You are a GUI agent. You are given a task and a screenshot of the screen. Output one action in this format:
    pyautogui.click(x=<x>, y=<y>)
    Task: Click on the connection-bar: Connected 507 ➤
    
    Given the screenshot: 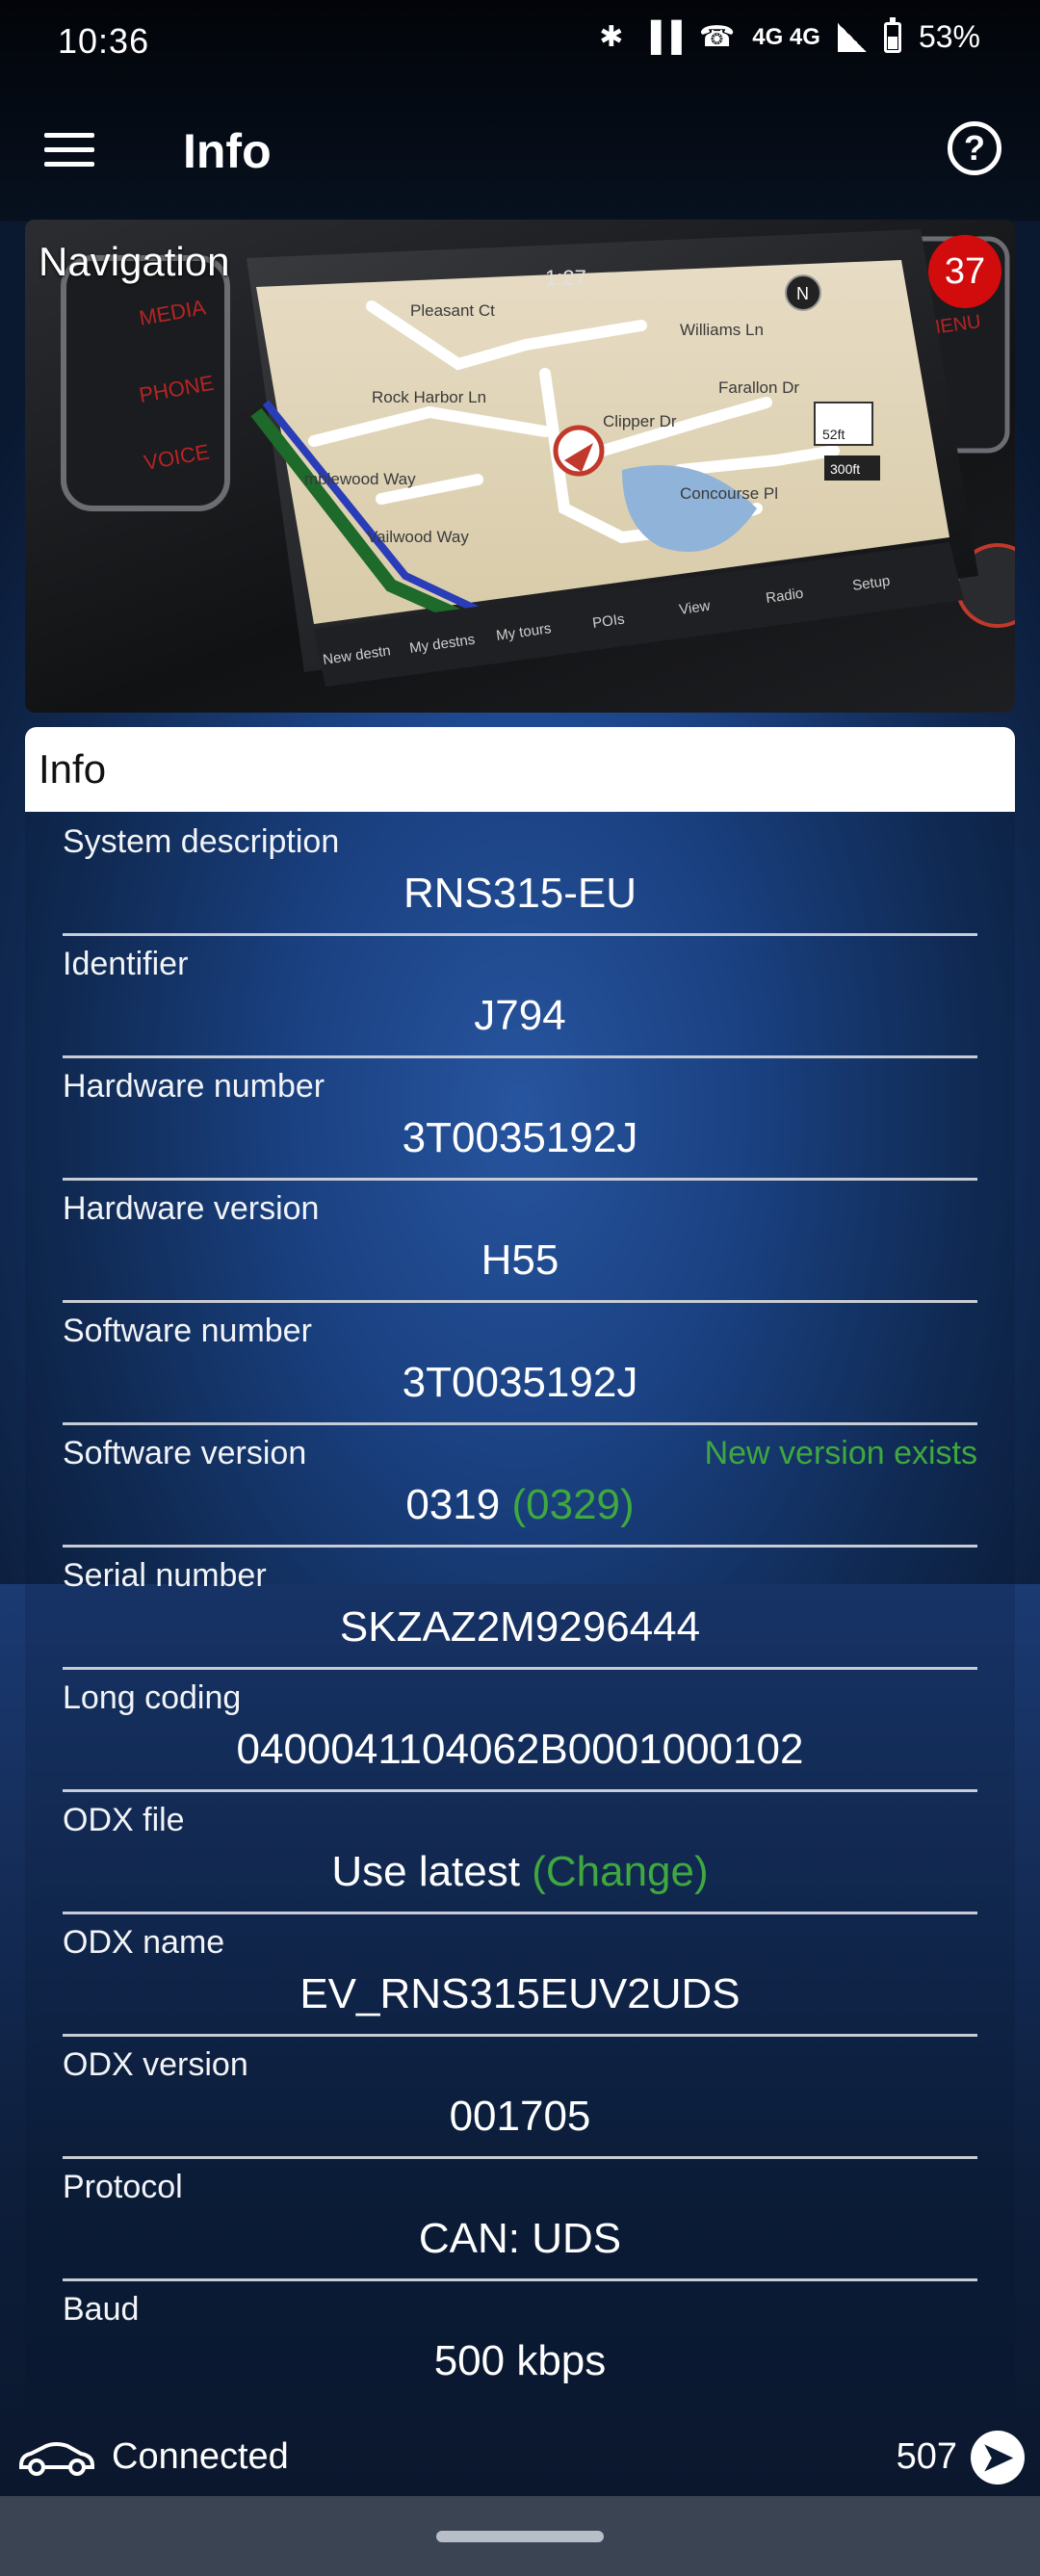 What is the action you would take?
    pyautogui.click(x=520, y=2456)
    